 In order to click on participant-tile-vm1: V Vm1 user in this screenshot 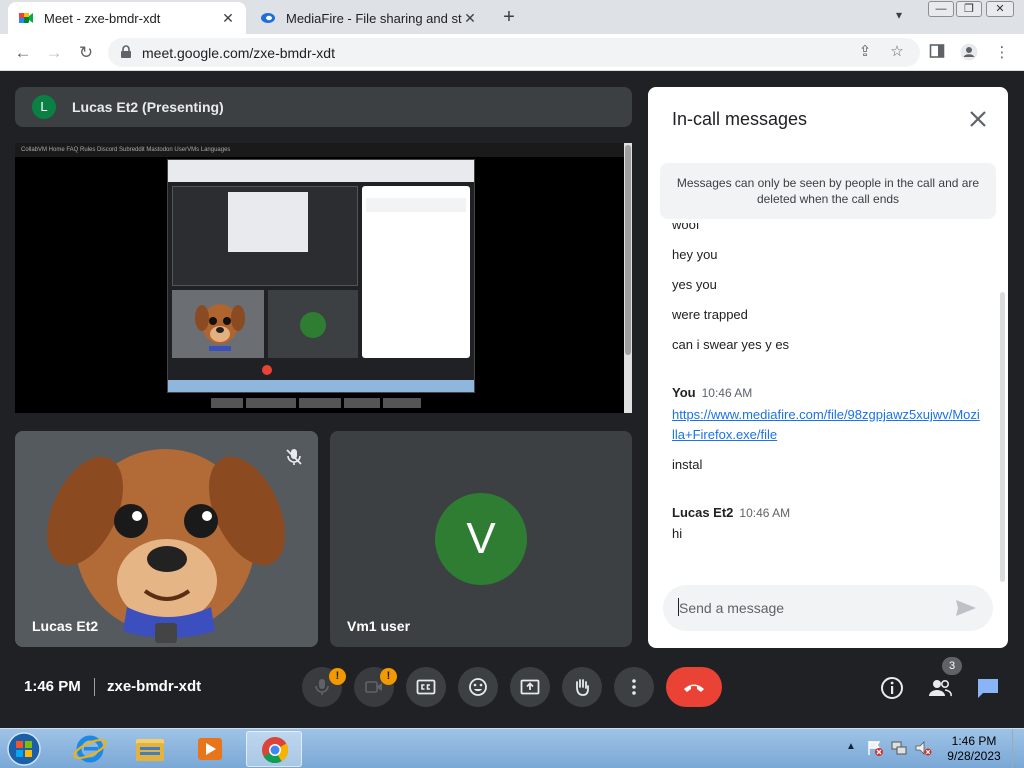, I will do `click(481, 539)`.